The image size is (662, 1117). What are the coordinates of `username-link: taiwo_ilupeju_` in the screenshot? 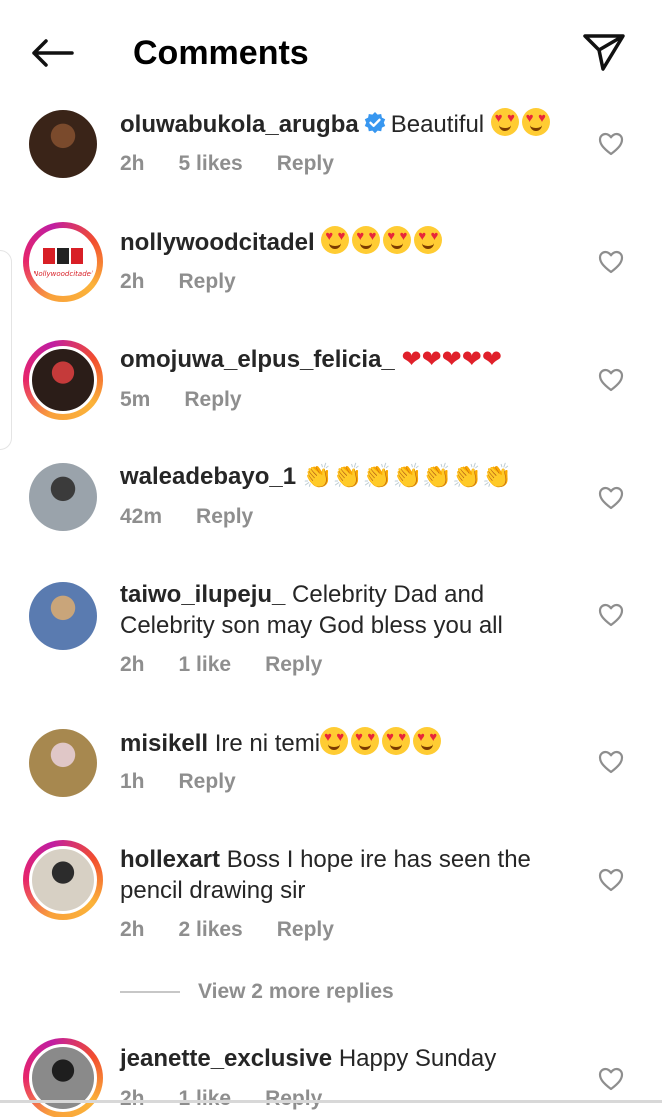 It's located at (202, 594).